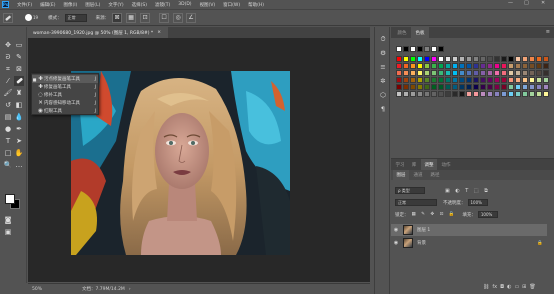 The width and height of the screenshot is (554, 294). I want to click on close-tab-icon: ×, so click(159, 32).